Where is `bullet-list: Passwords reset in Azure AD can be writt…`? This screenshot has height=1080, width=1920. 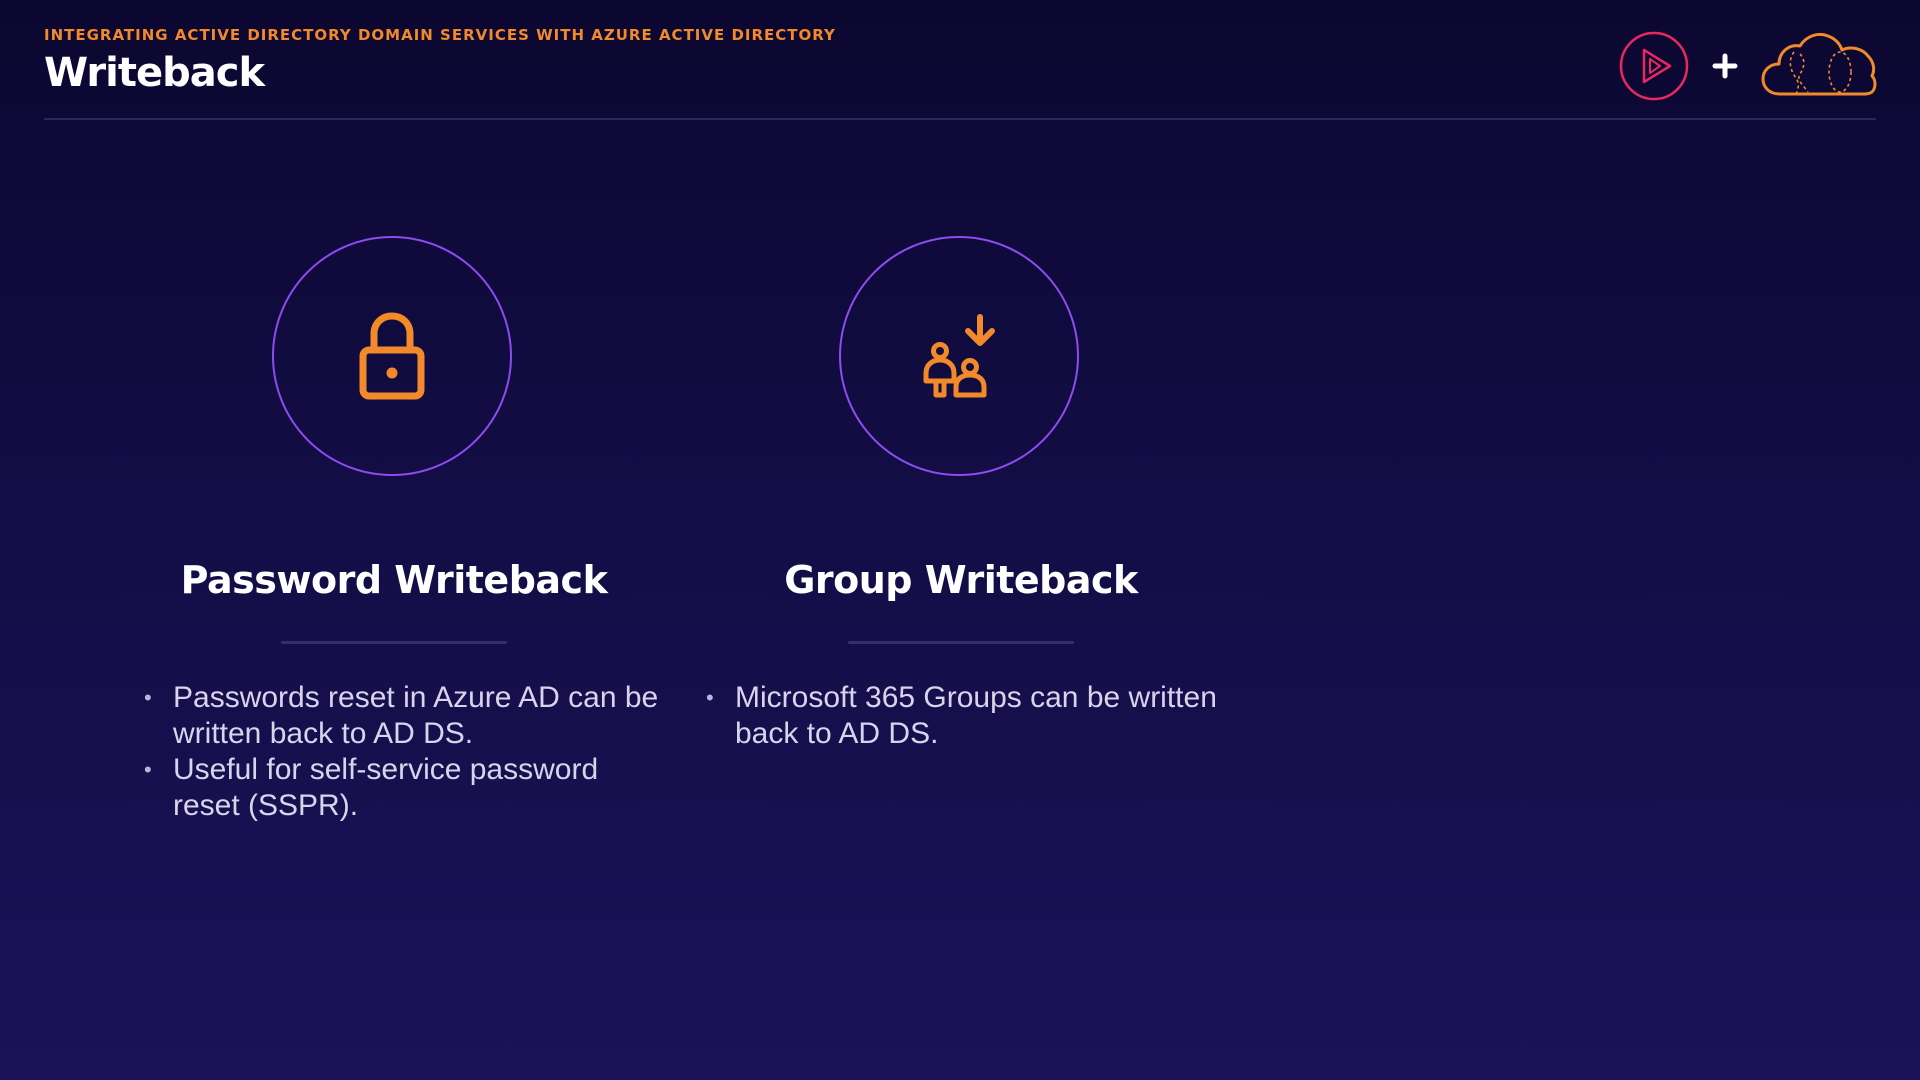
bullet-list: Passwords reset in Azure AD can be writt… is located at coordinates (404, 752).